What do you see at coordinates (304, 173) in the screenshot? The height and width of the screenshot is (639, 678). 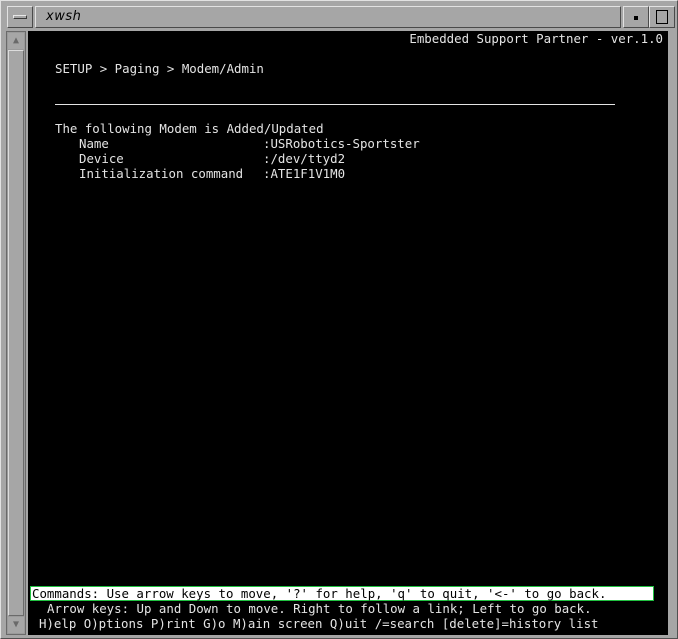 I see `field-value-init-command: :ATE1F1V1M0` at bounding box center [304, 173].